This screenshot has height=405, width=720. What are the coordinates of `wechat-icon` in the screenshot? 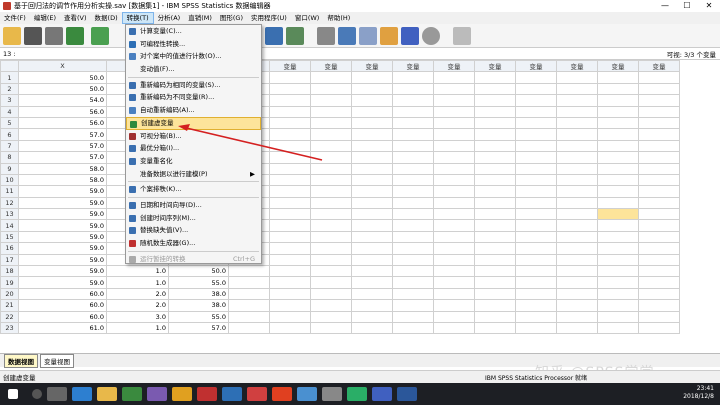 It's located at (357, 394).